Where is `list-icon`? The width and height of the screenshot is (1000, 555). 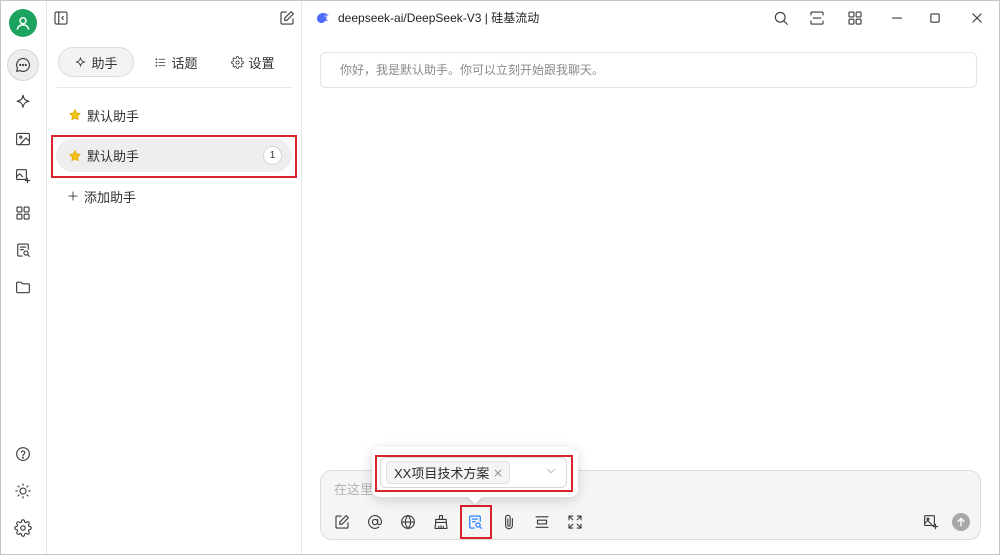
list-icon is located at coordinates (161, 62).